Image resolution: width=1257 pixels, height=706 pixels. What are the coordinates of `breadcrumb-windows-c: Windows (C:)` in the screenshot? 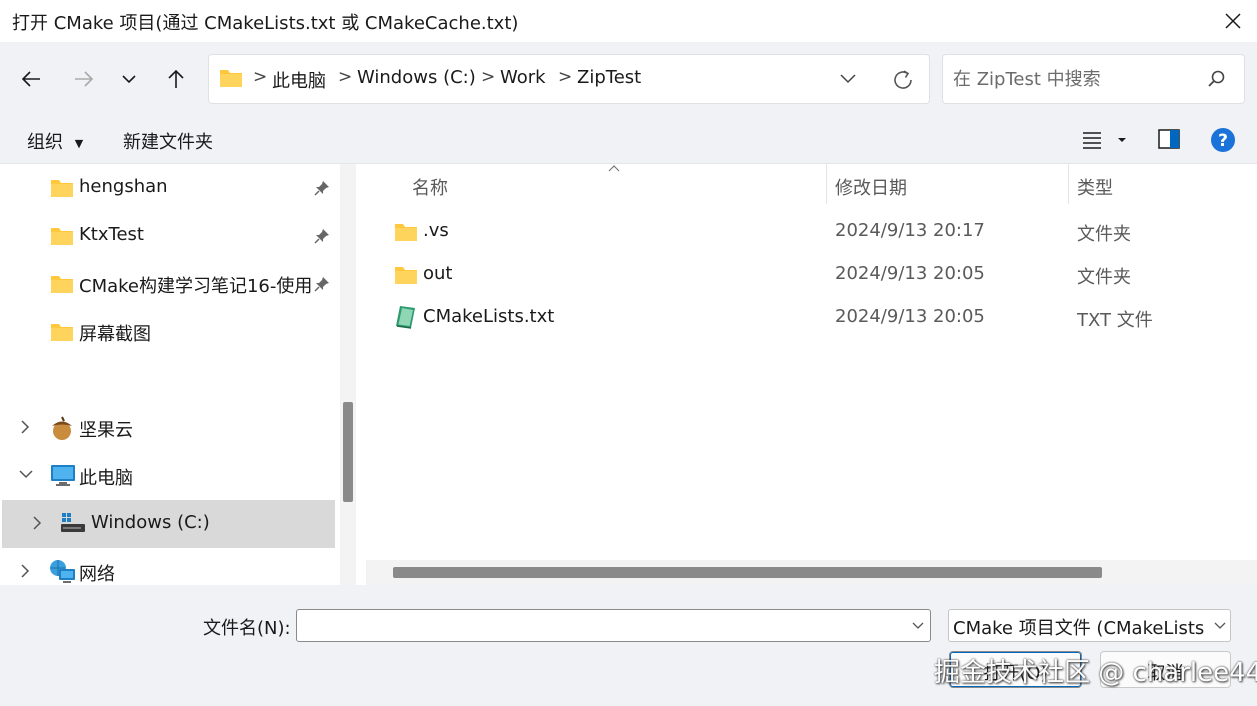 It's located at (416, 77).